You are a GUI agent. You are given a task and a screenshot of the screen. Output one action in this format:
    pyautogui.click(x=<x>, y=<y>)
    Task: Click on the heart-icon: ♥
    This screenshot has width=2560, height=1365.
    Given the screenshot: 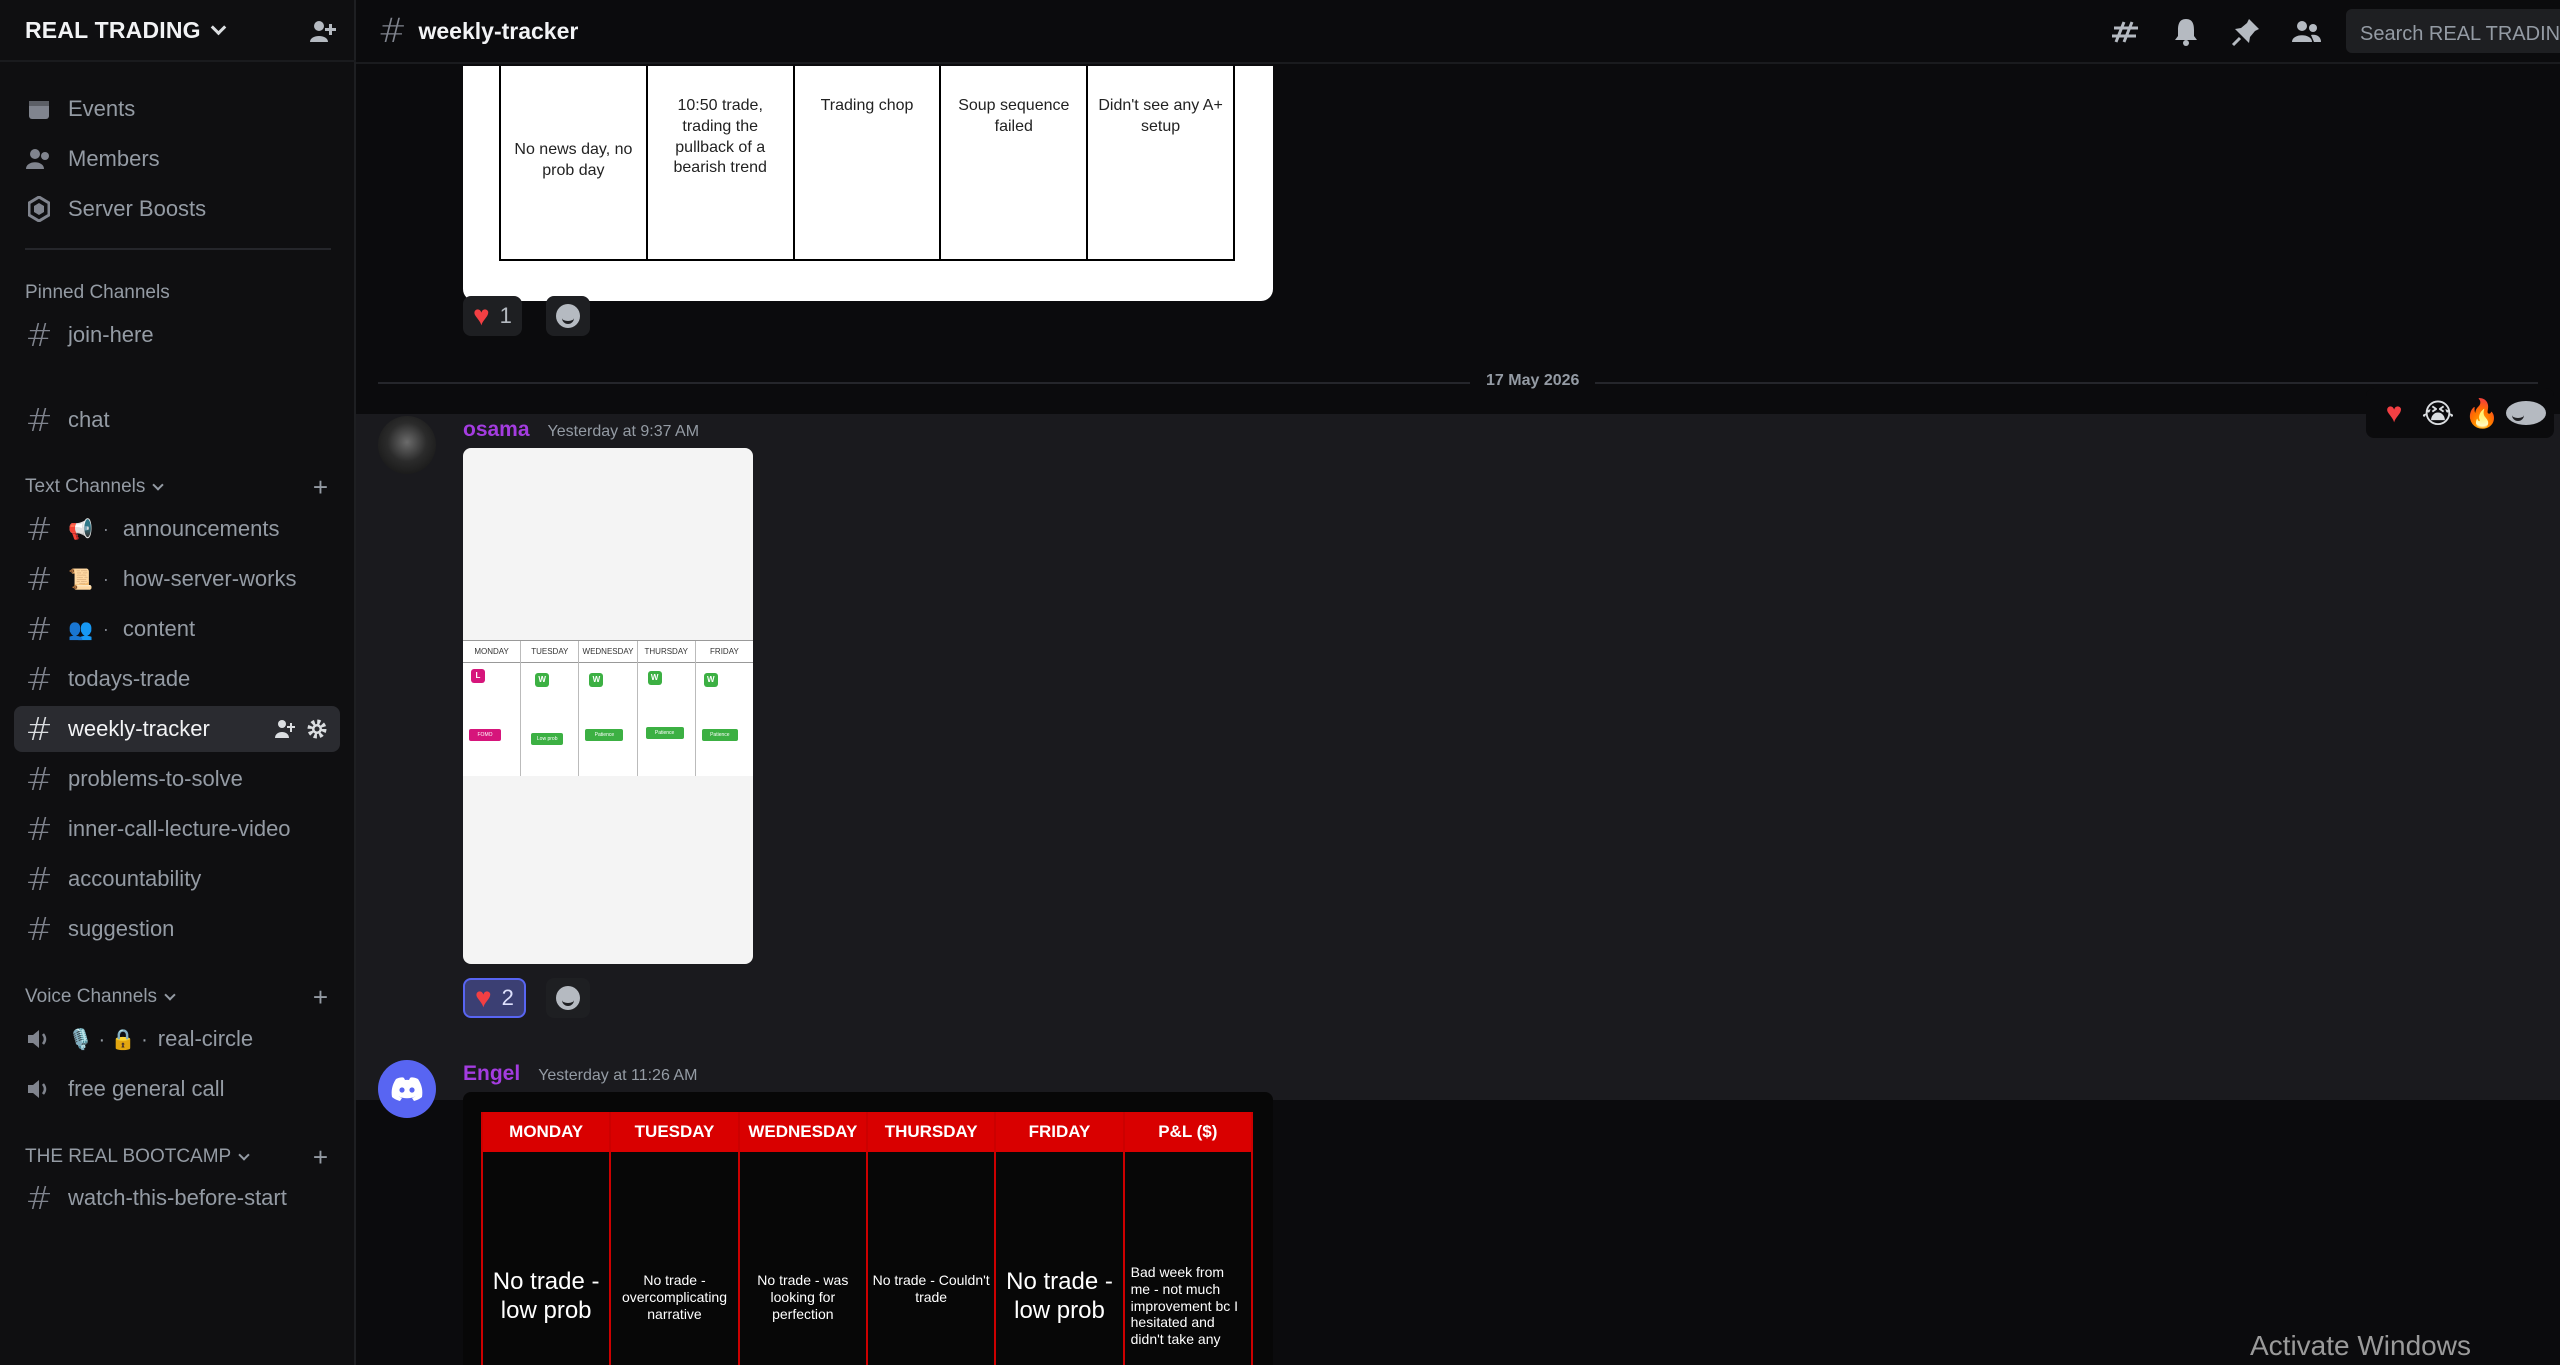 What is the action you would take?
    pyautogui.click(x=483, y=997)
    